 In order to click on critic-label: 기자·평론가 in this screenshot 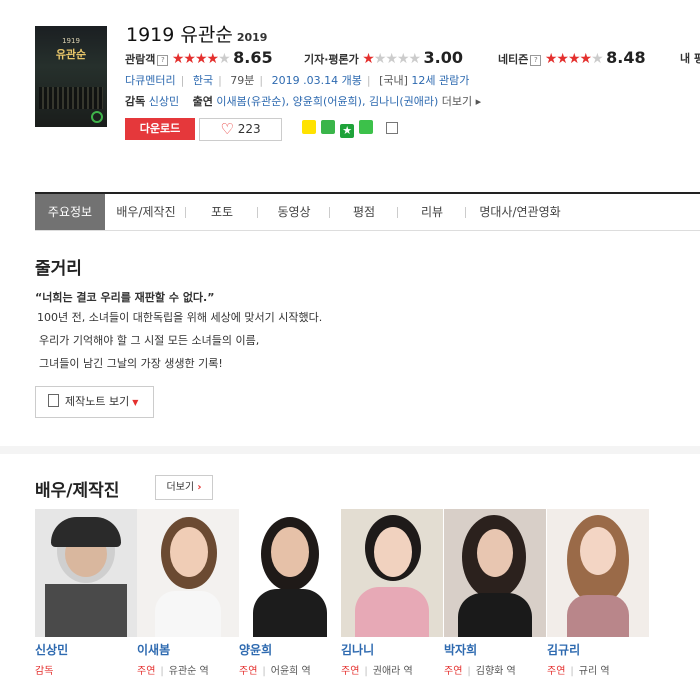, I will do `click(331, 59)`.